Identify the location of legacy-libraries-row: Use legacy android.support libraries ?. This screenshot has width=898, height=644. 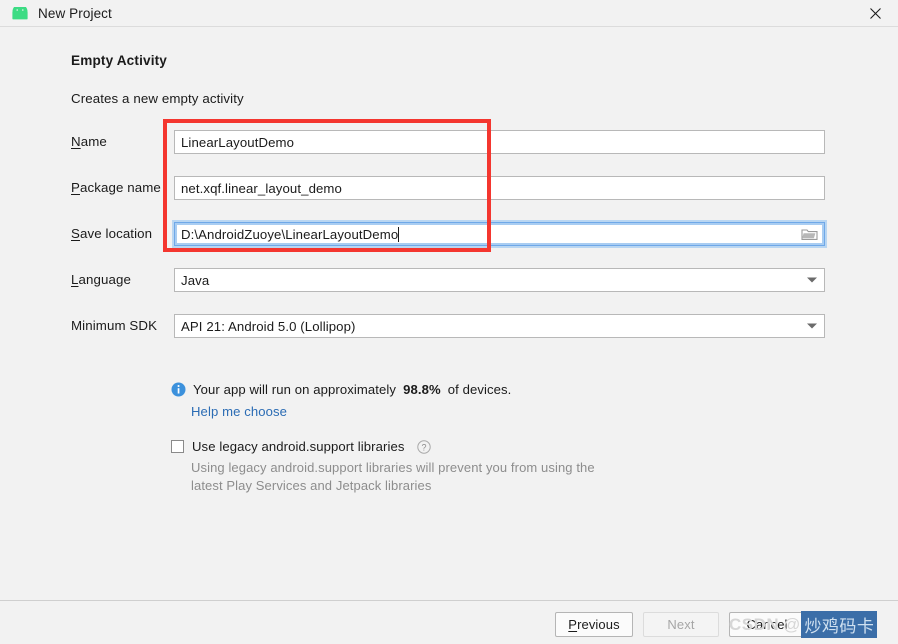
(301, 446).